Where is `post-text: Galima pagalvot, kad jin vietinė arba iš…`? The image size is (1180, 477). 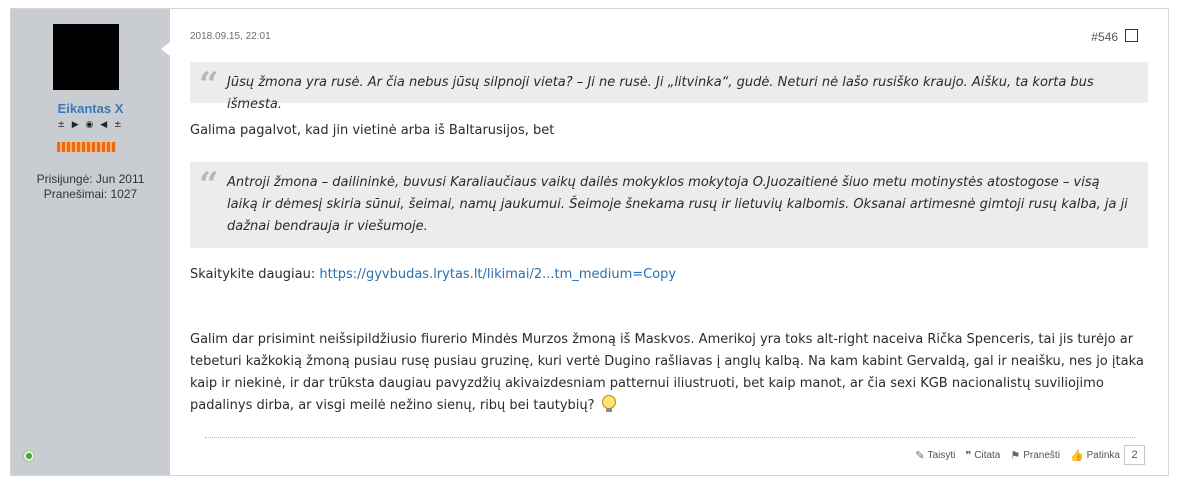 post-text: Galima pagalvot, kad jin vietinė arba iš… is located at coordinates (372, 130).